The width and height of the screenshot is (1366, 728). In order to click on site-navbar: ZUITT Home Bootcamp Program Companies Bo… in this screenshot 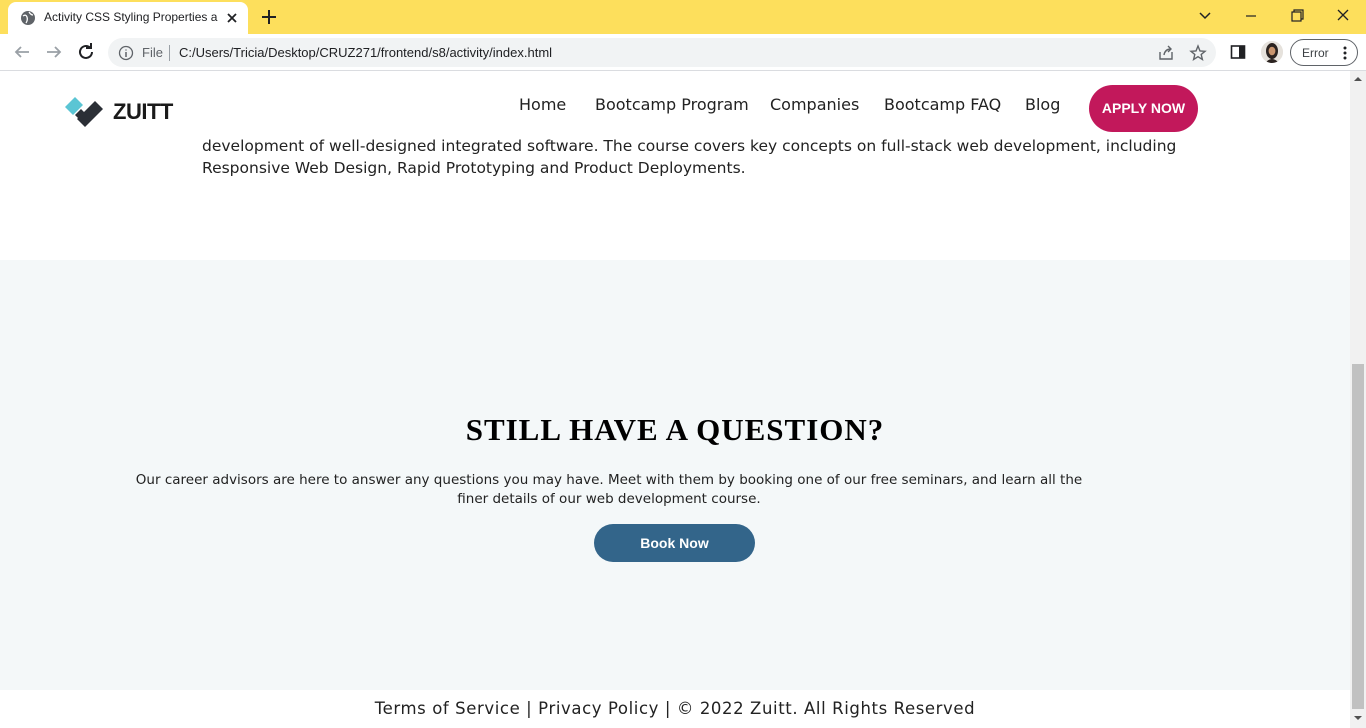, I will do `click(675, 104)`.